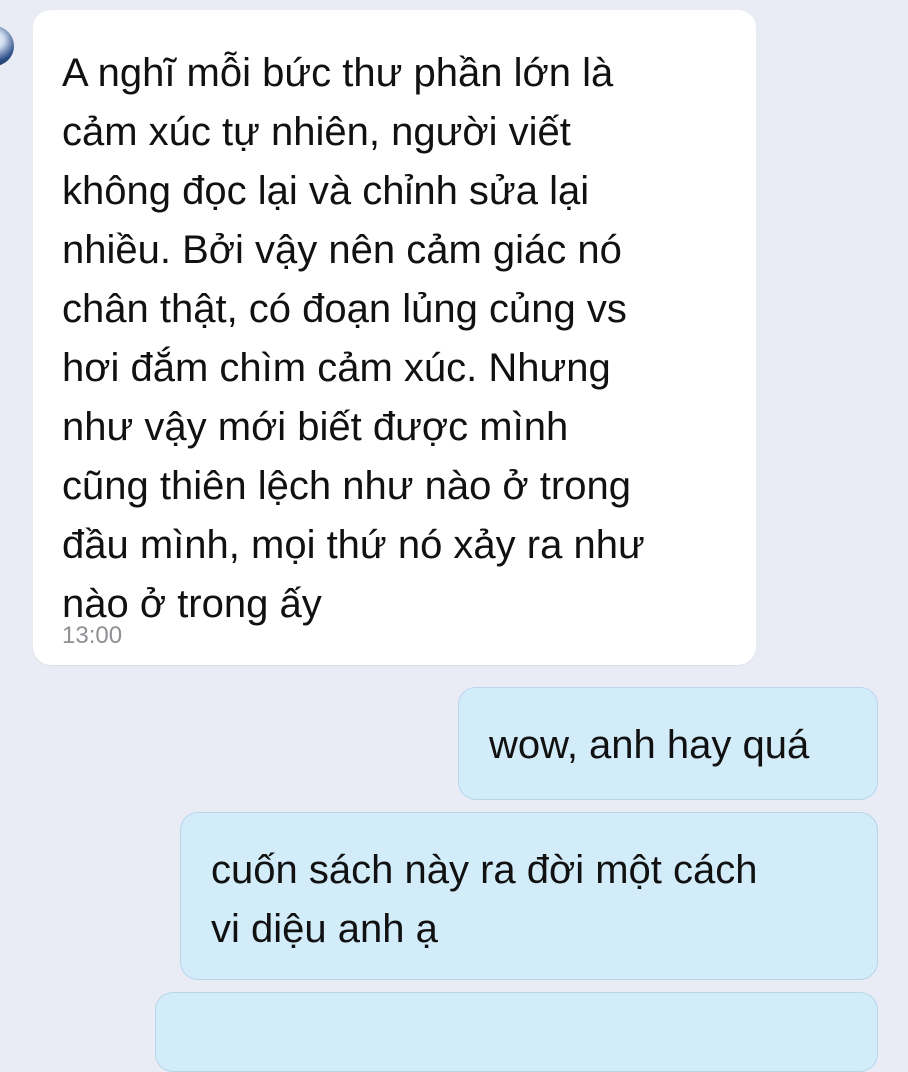 Image resolution: width=908 pixels, height=1072 pixels. What do you see at coordinates (92, 635) in the screenshot?
I see `message-timestamp: 13:00` at bounding box center [92, 635].